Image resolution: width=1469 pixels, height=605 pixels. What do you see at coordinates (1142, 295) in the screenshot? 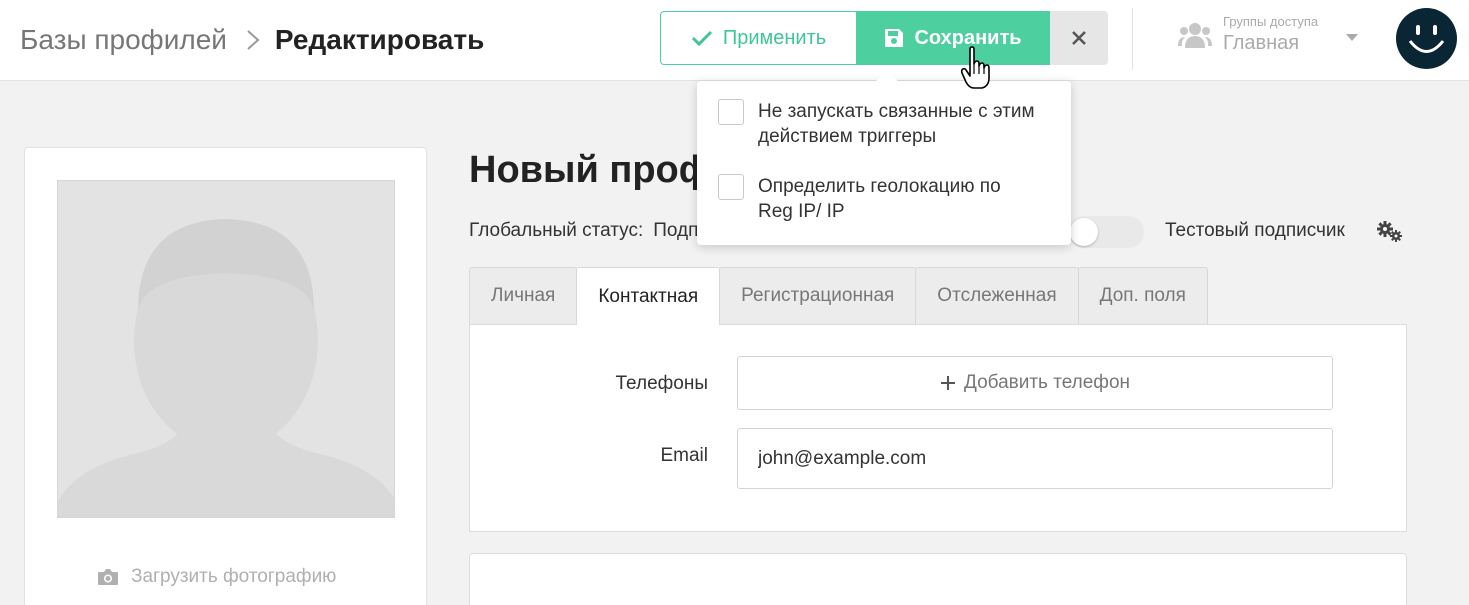
I see `tab-extra-fields: Доп. поля` at bounding box center [1142, 295].